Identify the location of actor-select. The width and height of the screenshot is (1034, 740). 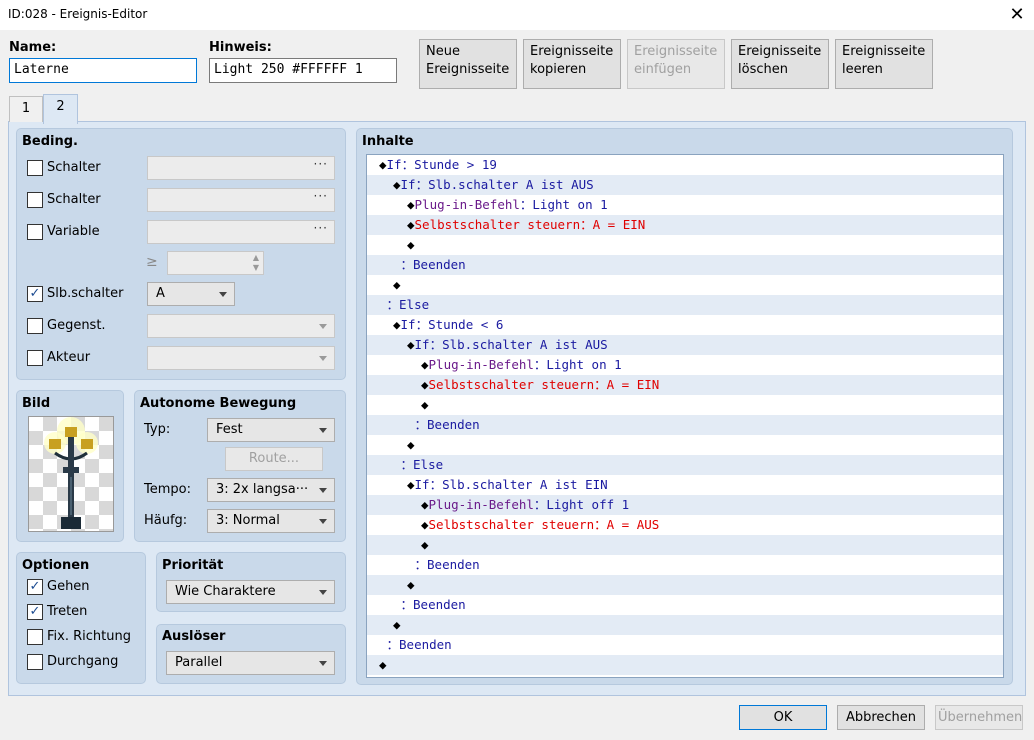
(241, 358).